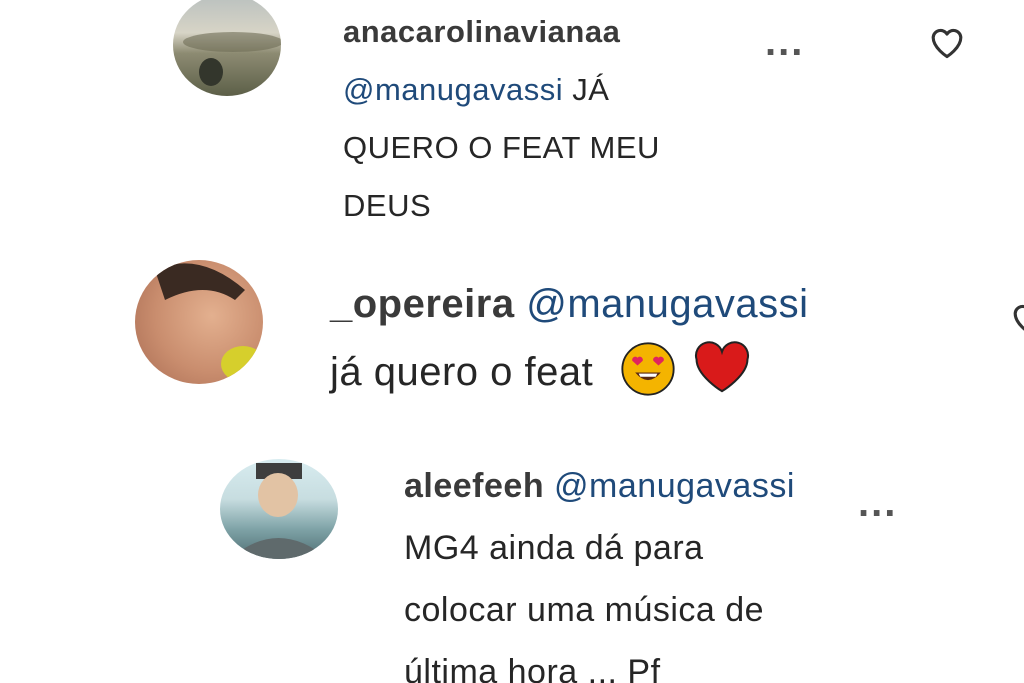 This screenshot has height=683, width=1024. What do you see at coordinates (462, 372) in the screenshot?
I see `comment-text: já quero o feat` at bounding box center [462, 372].